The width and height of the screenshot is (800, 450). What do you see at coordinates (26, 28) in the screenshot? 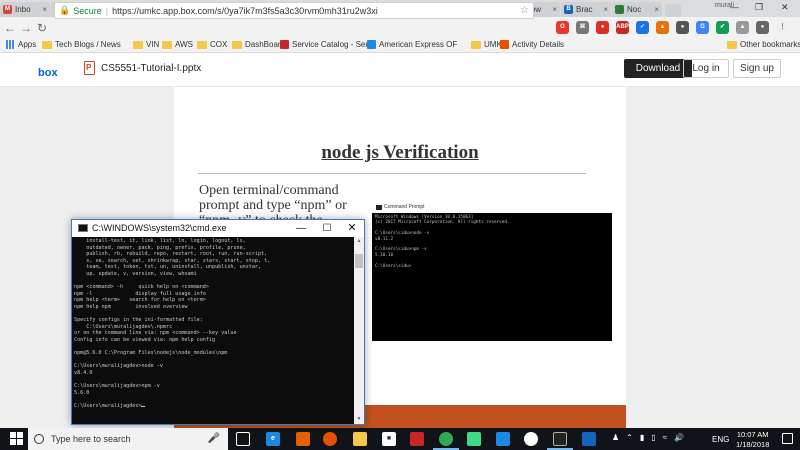
I see `forward-icon: →` at bounding box center [26, 28].